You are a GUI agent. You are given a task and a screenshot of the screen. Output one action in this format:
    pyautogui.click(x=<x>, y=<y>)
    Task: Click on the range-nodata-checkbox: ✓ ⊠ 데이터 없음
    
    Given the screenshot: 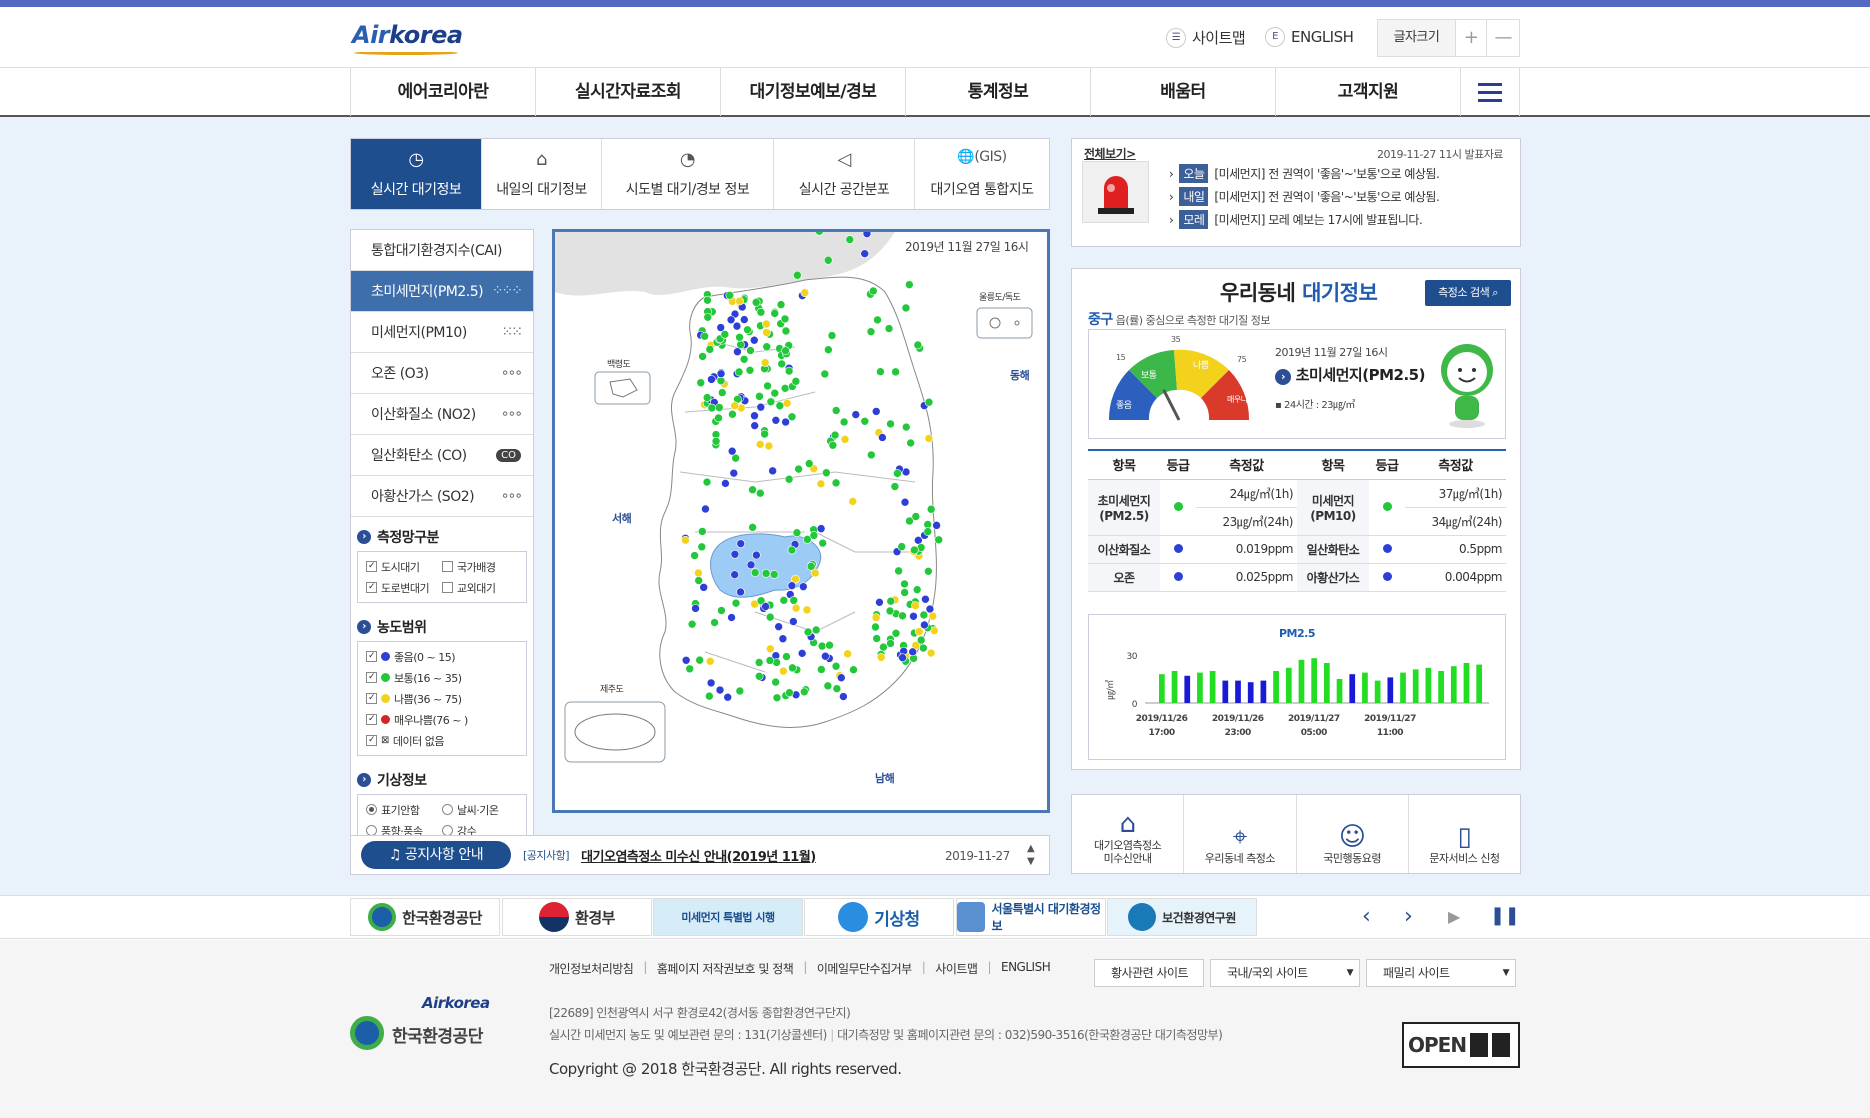 What is the action you would take?
    pyautogui.click(x=442, y=740)
    